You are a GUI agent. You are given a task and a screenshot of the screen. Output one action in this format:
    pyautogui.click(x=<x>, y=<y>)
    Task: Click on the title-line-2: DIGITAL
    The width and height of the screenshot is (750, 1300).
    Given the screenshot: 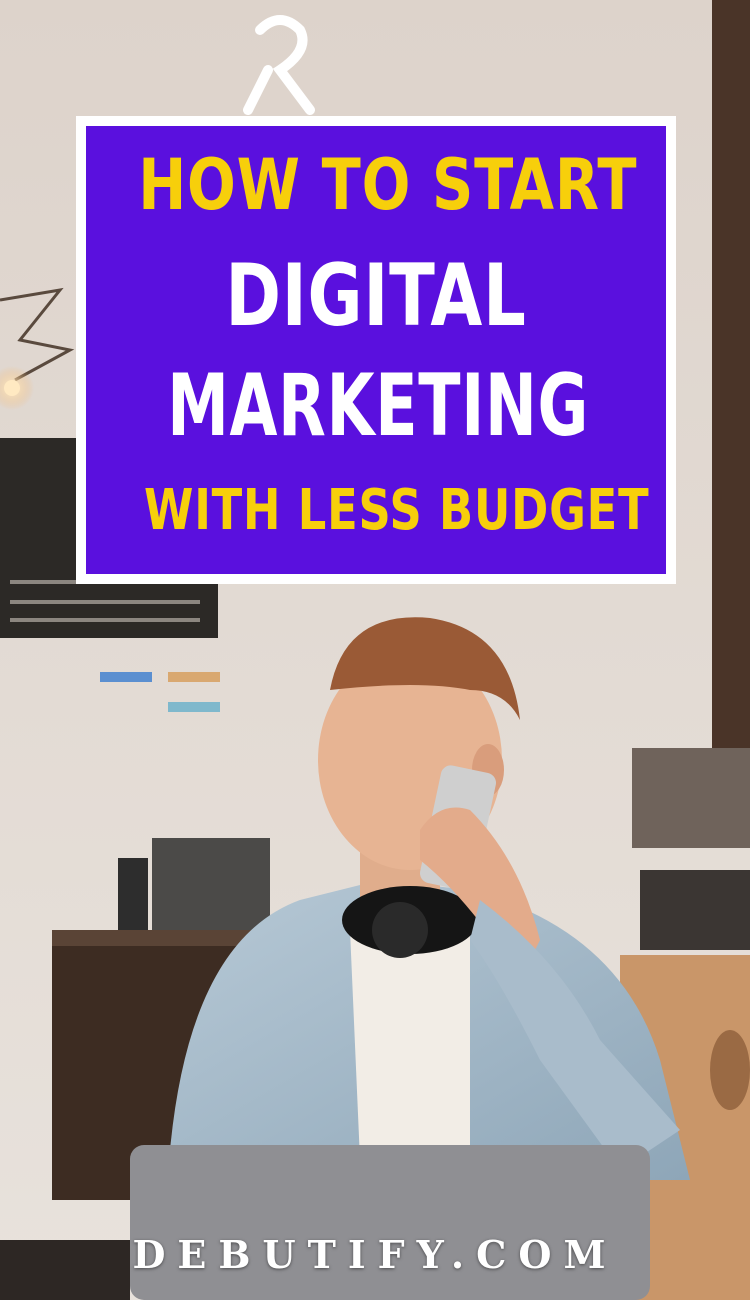 What is the action you would take?
    pyautogui.click(x=376, y=296)
    